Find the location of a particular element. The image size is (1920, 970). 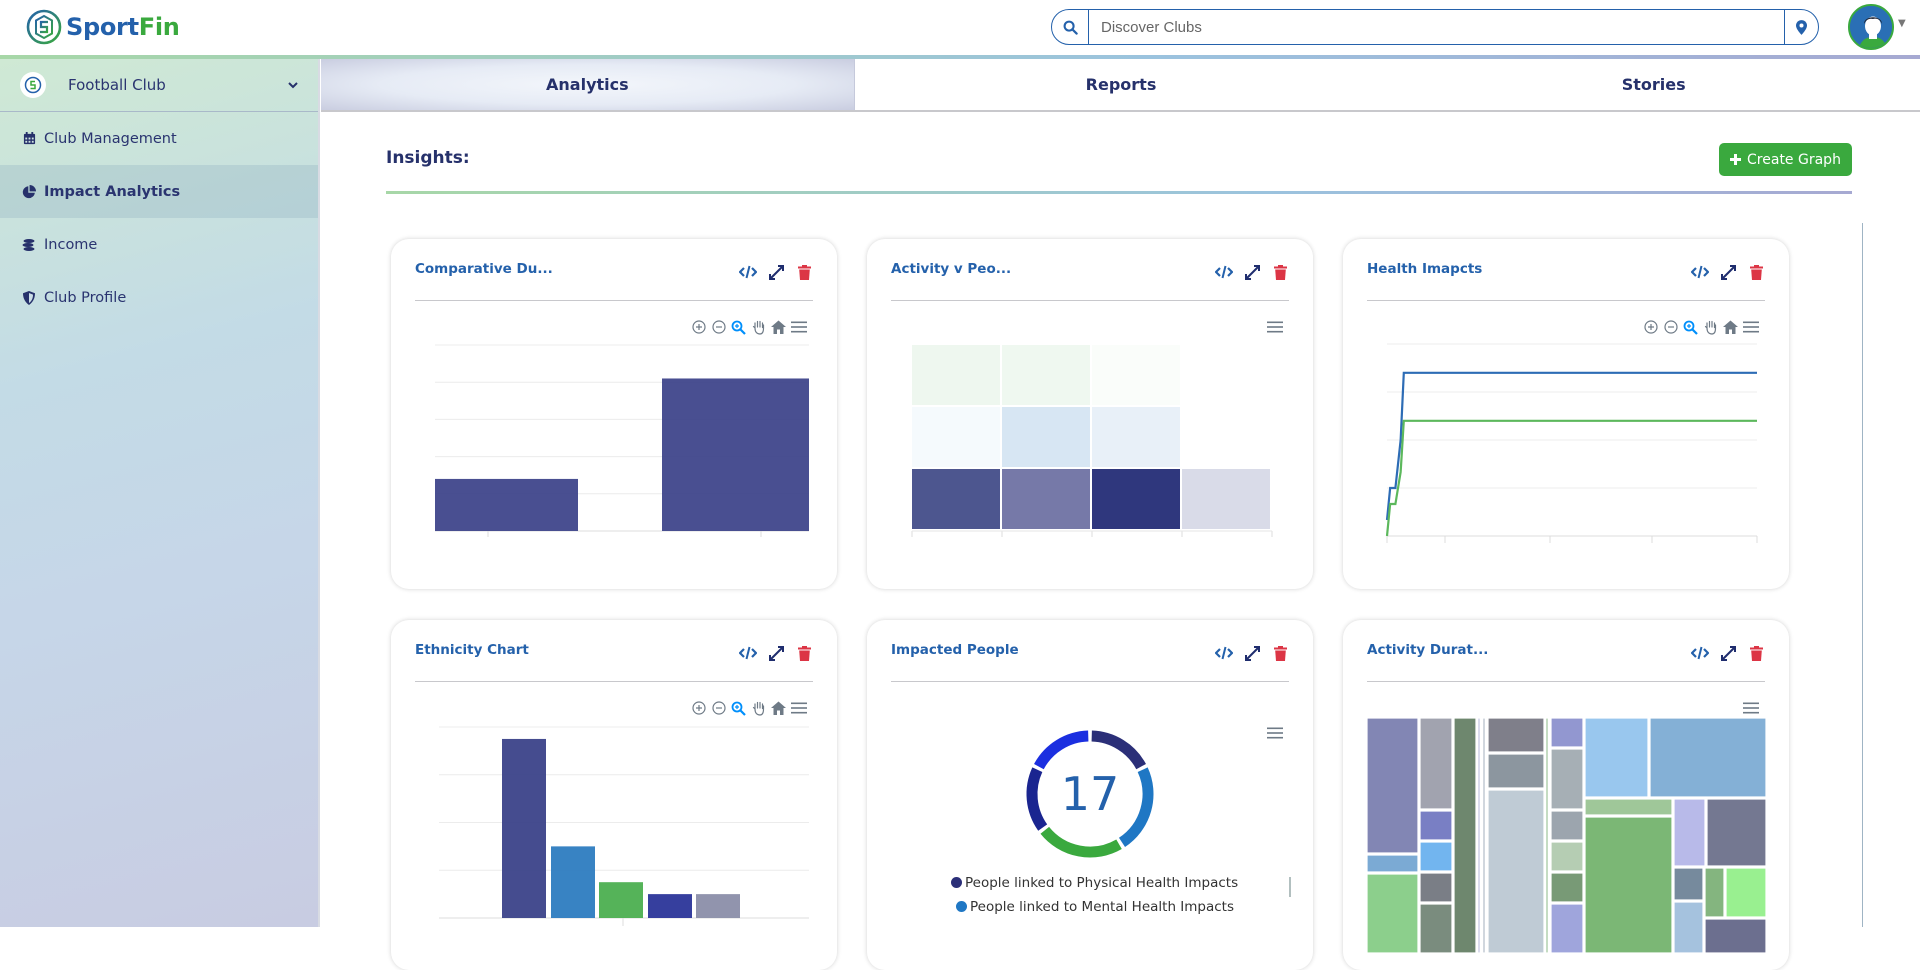

legend-item: People linked to Mental Health Impacts is located at coordinates (1095, 907).